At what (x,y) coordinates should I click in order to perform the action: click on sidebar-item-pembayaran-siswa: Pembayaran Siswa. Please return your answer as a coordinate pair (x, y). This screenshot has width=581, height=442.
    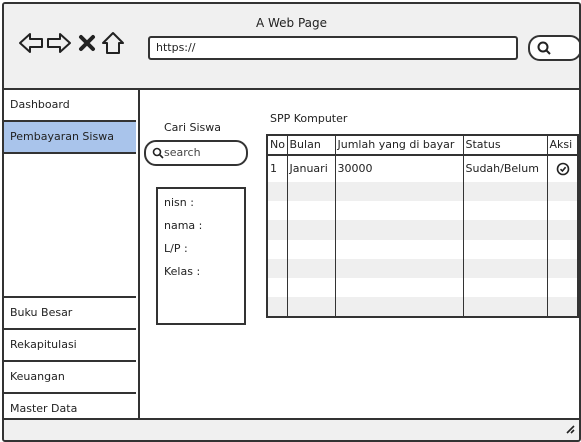
    Looking at the image, I should click on (70, 138).